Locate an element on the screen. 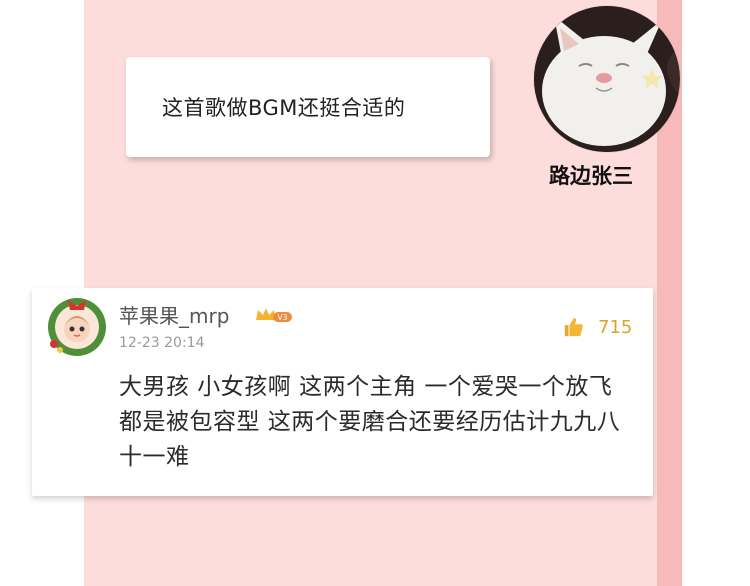  thumbs-up-icon is located at coordinates (573, 327).